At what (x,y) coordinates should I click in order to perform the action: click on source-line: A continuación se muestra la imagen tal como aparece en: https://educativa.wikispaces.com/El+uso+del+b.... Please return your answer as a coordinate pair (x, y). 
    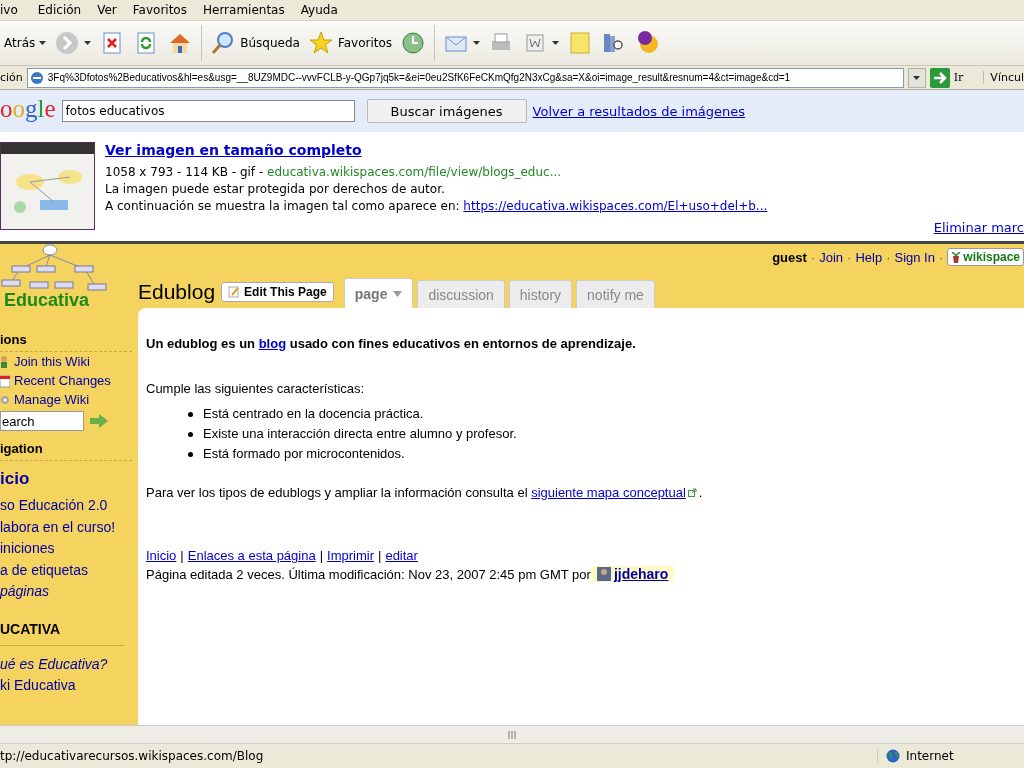
    Looking at the image, I should click on (437, 206).